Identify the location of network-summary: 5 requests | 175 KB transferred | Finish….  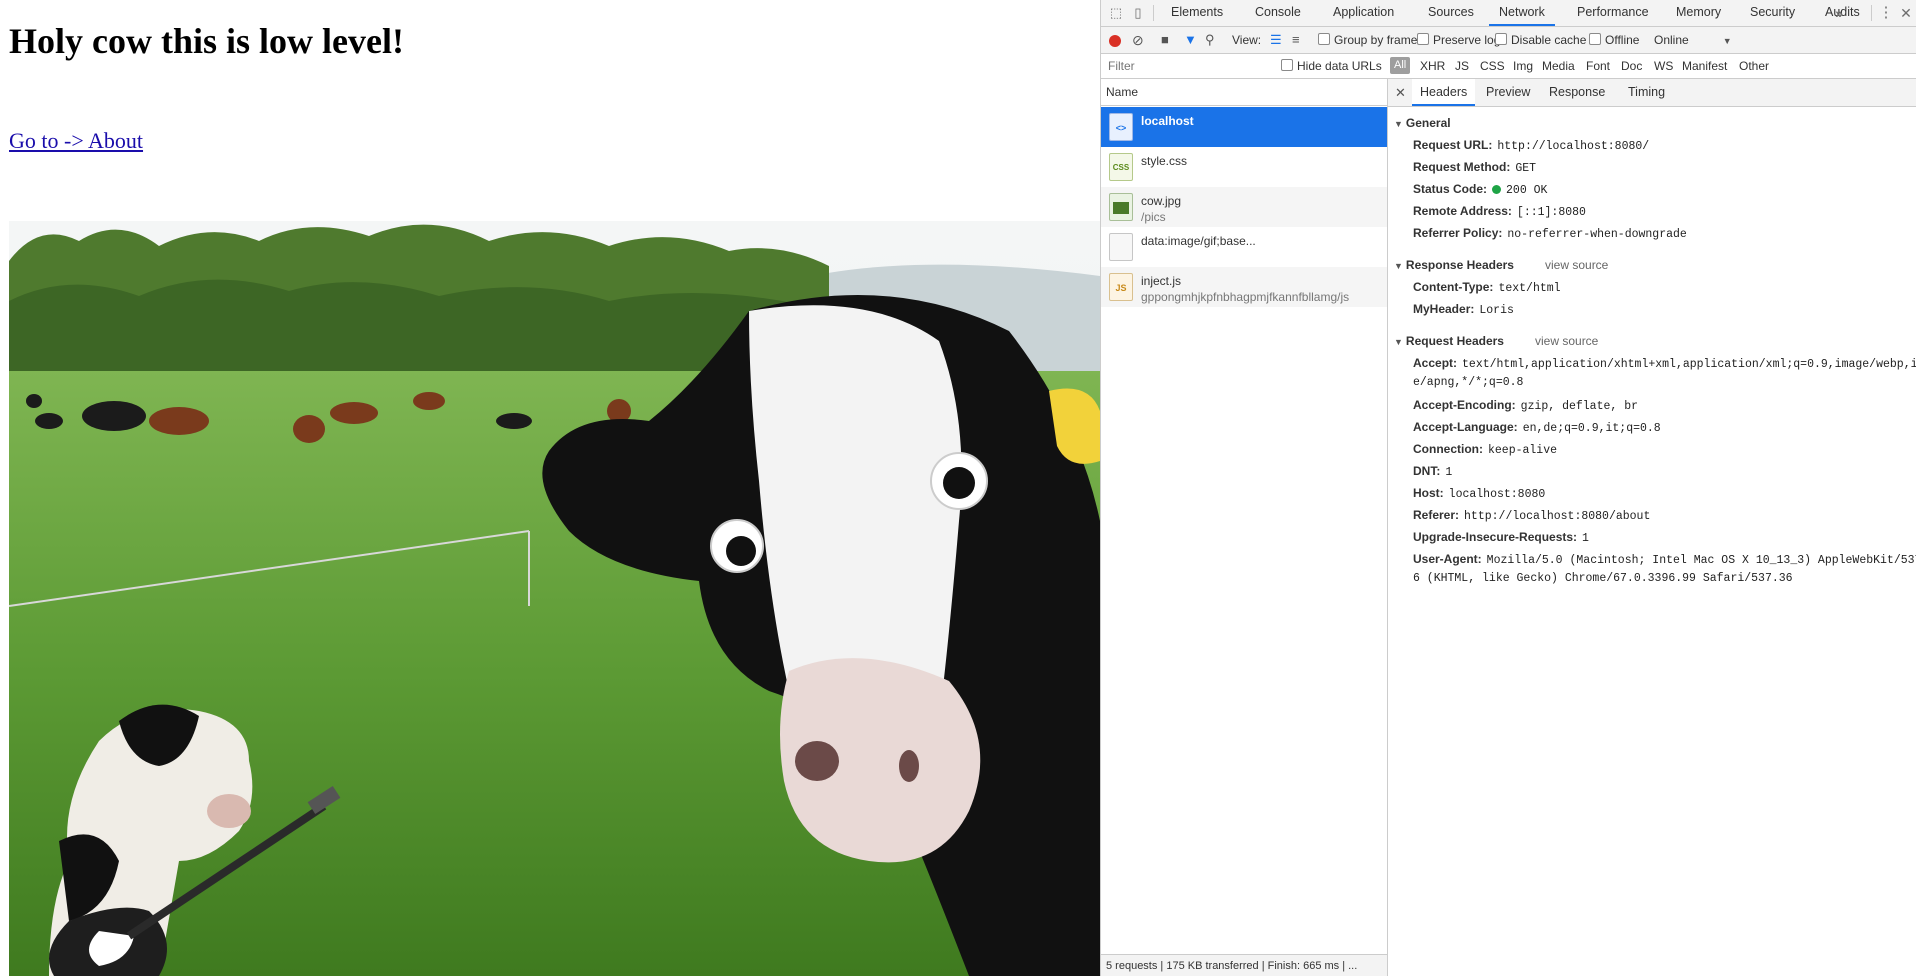
(1244, 965).